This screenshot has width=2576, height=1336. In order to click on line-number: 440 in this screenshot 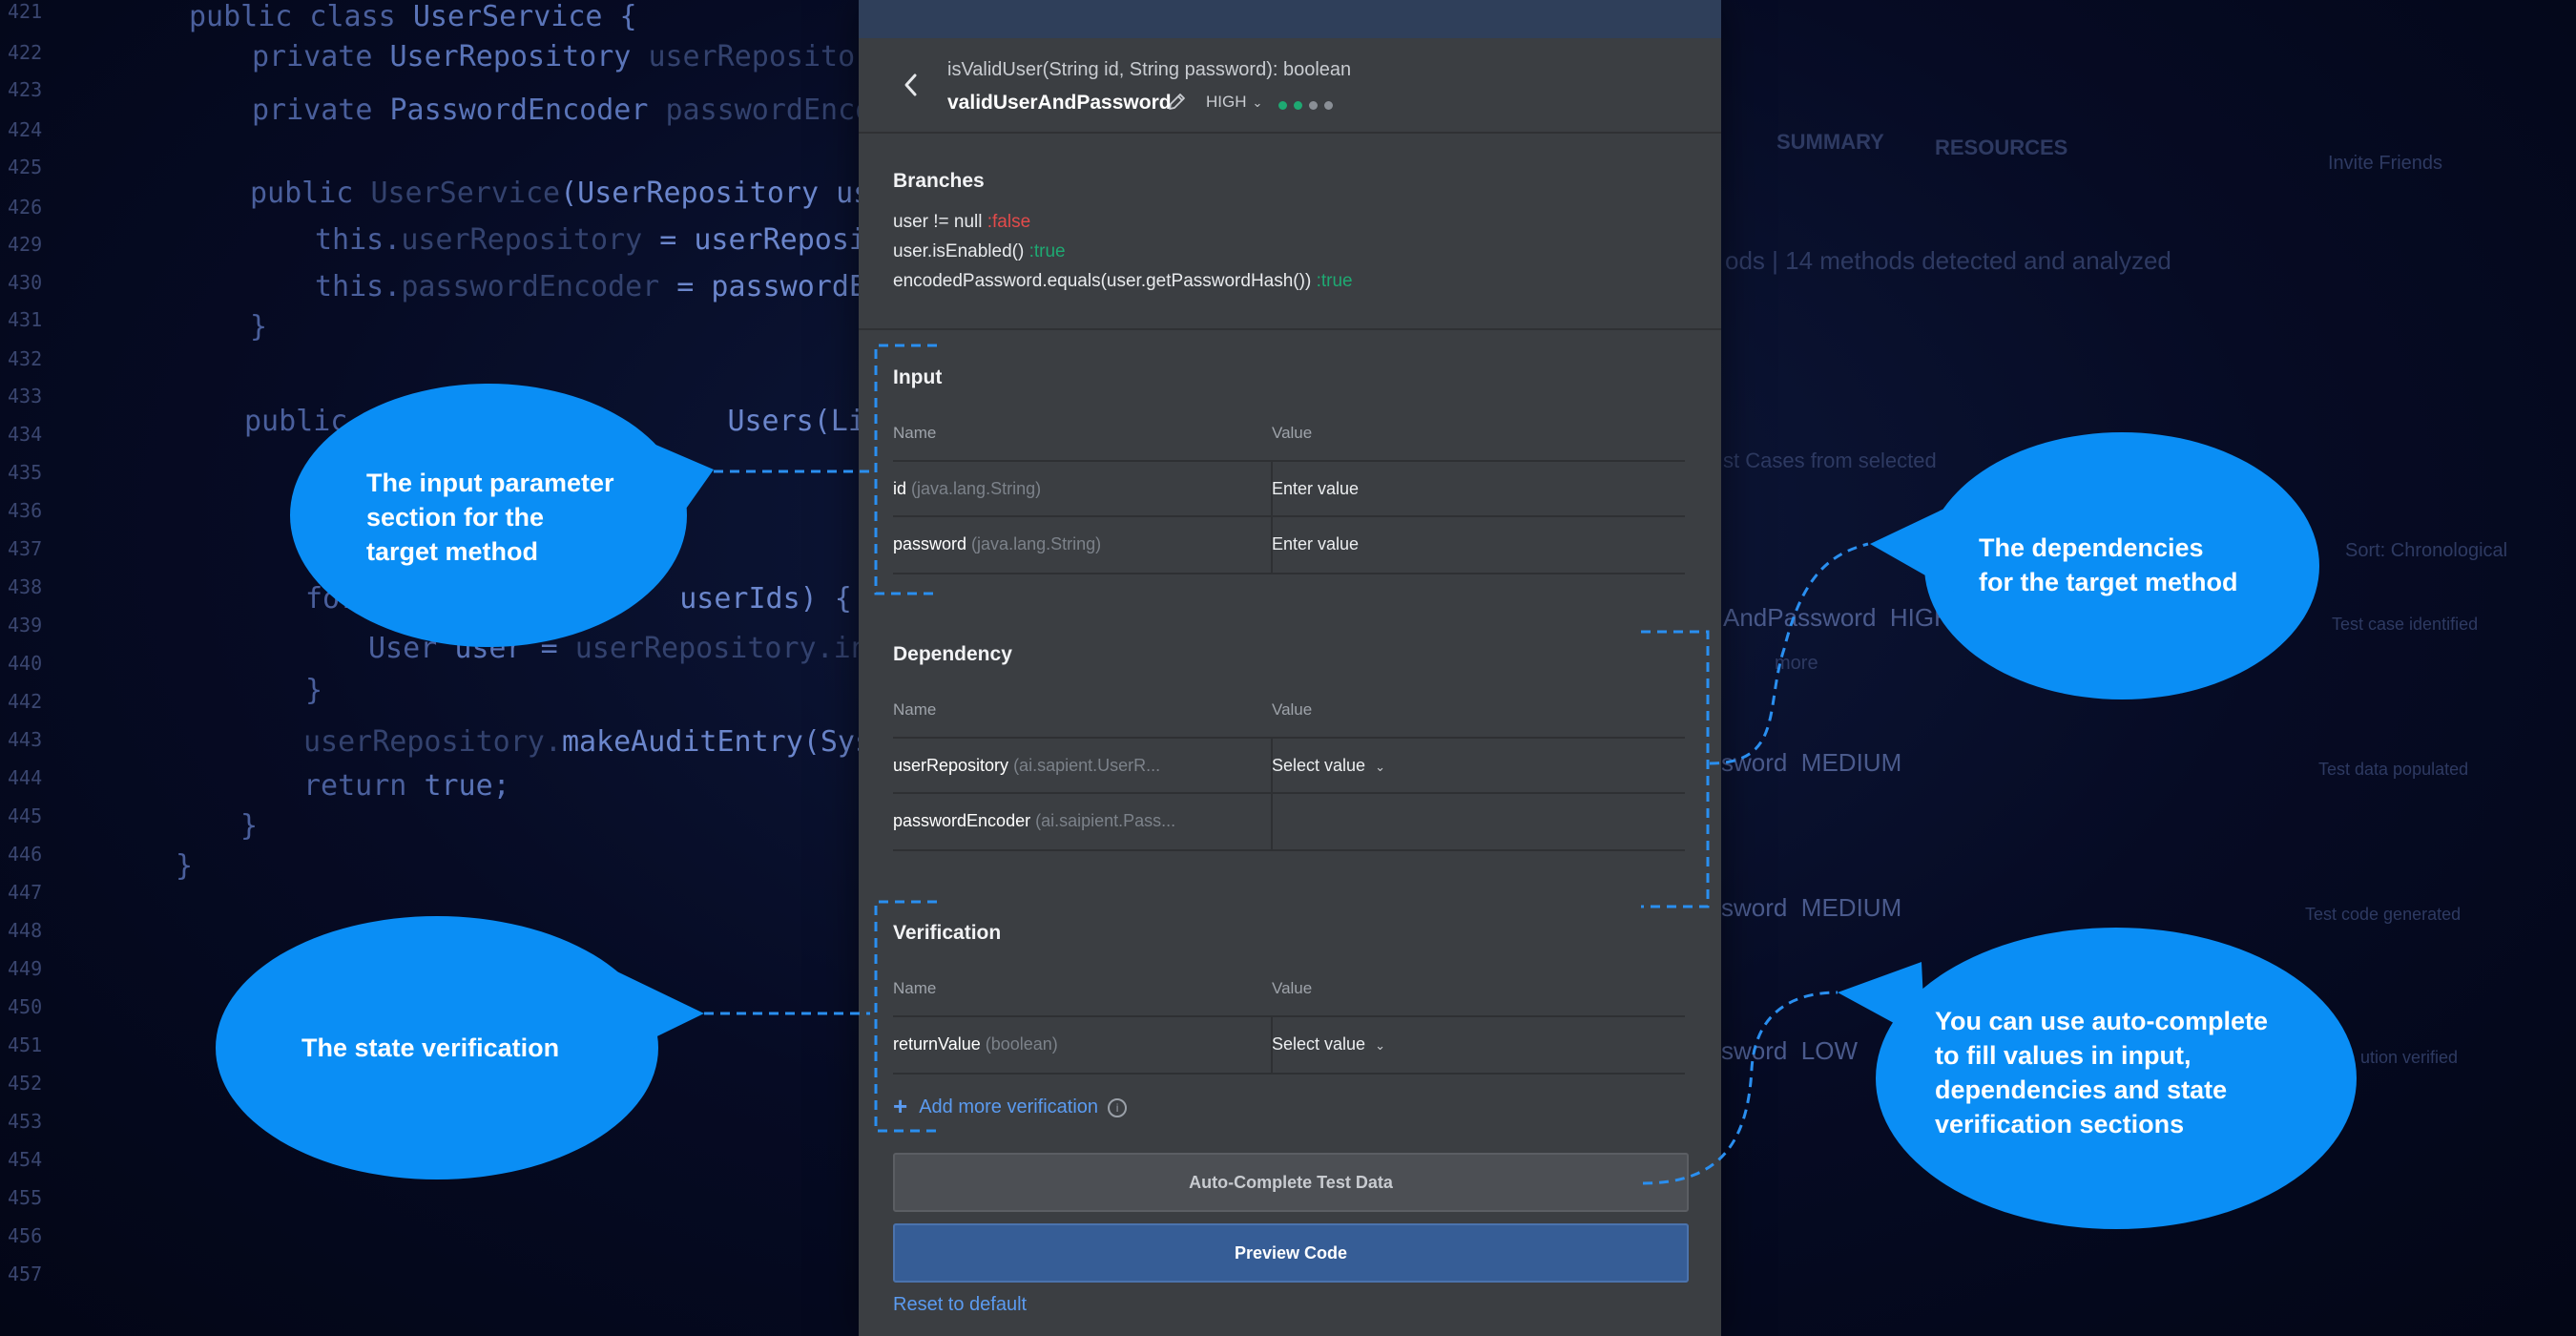, I will do `click(25, 663)`.